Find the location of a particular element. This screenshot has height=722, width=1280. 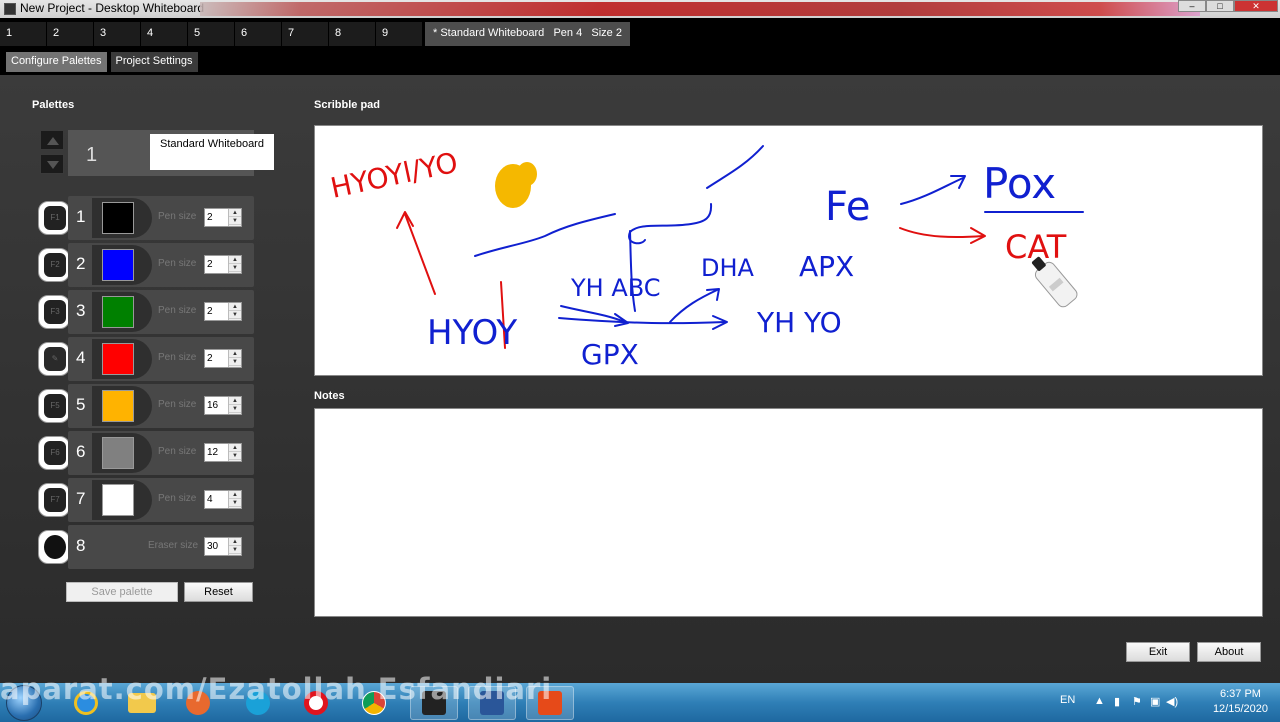

f1-key: F1 is located at coordinates (54, 218).